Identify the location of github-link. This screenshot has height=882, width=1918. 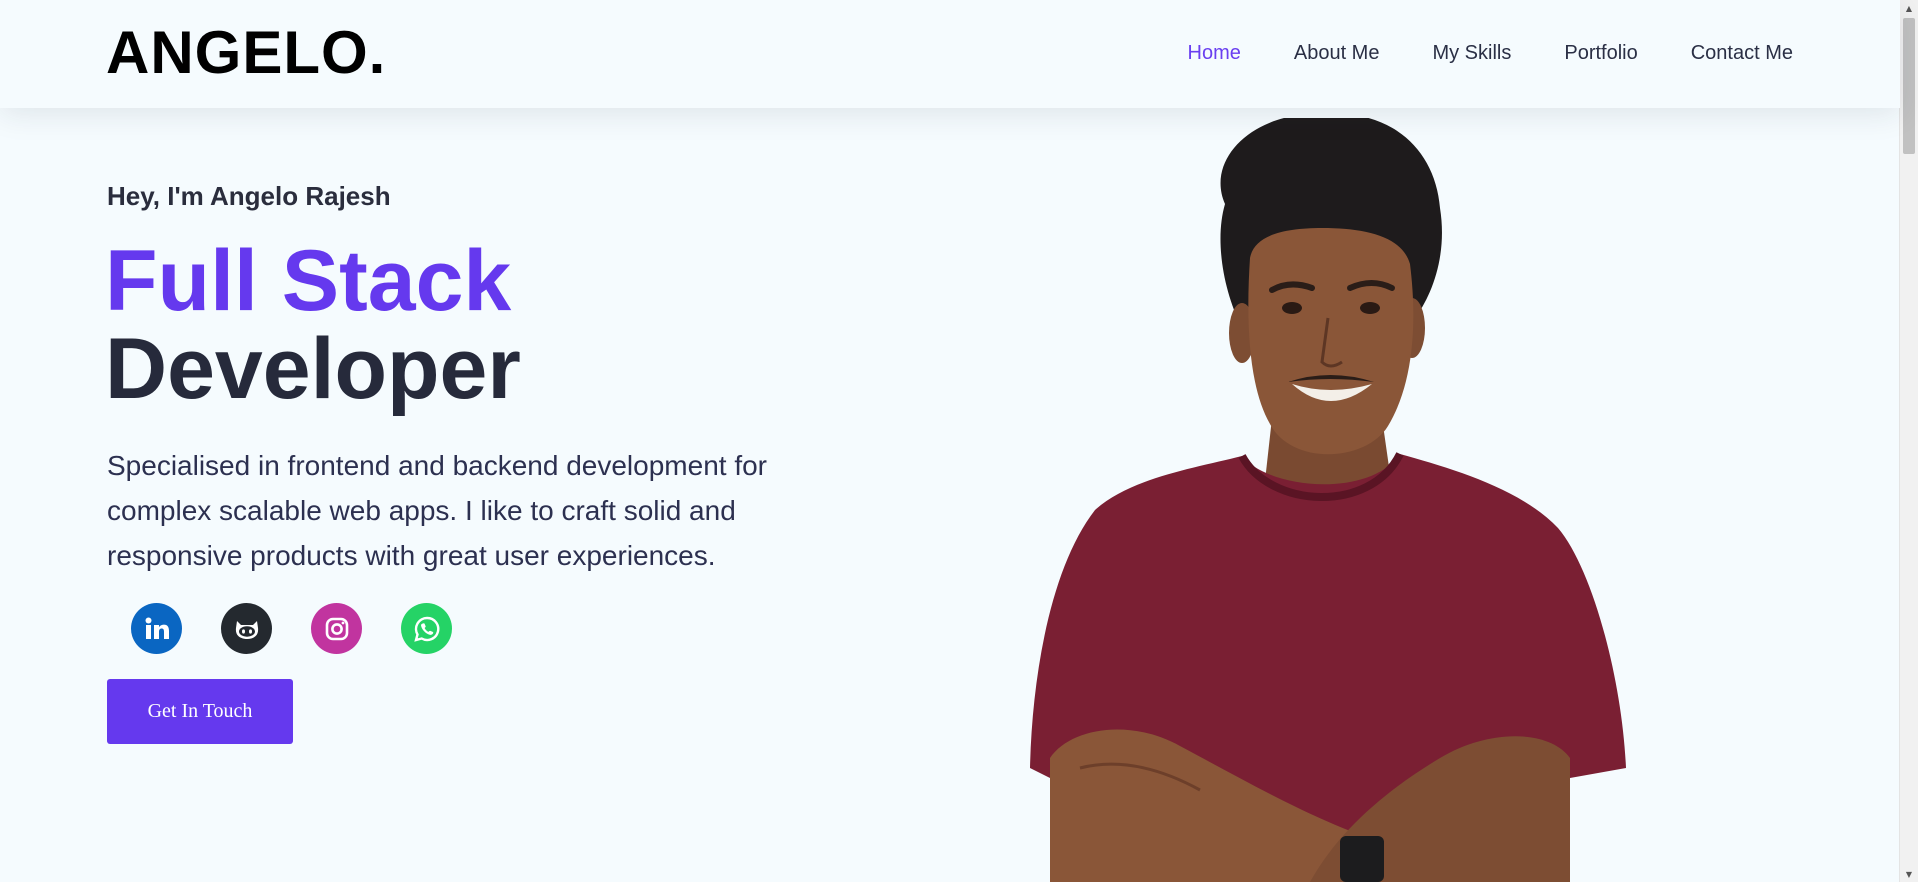
(246, 628).